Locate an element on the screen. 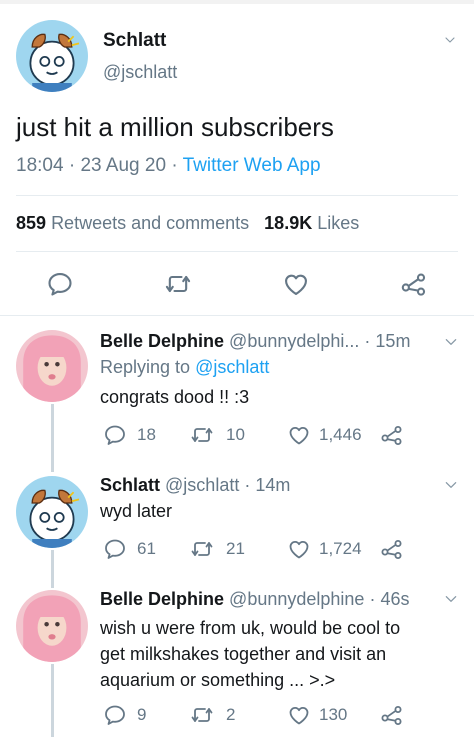 This screenshot has width=474, height=737. retweets-count: 859 is located at coordinates (31, 223).